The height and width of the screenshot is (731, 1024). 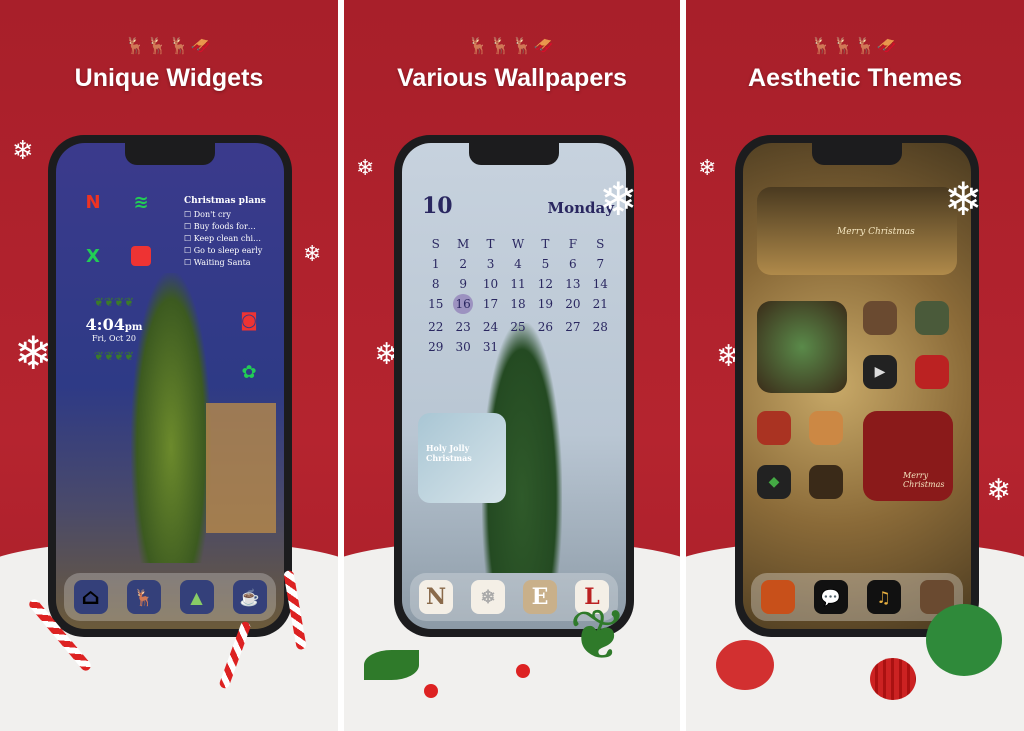 What do you see at coordinates (225, 251) in the screenshot?
I see `checklist-item: ☐ Go to sleep early` at bounding box center [225, 251].